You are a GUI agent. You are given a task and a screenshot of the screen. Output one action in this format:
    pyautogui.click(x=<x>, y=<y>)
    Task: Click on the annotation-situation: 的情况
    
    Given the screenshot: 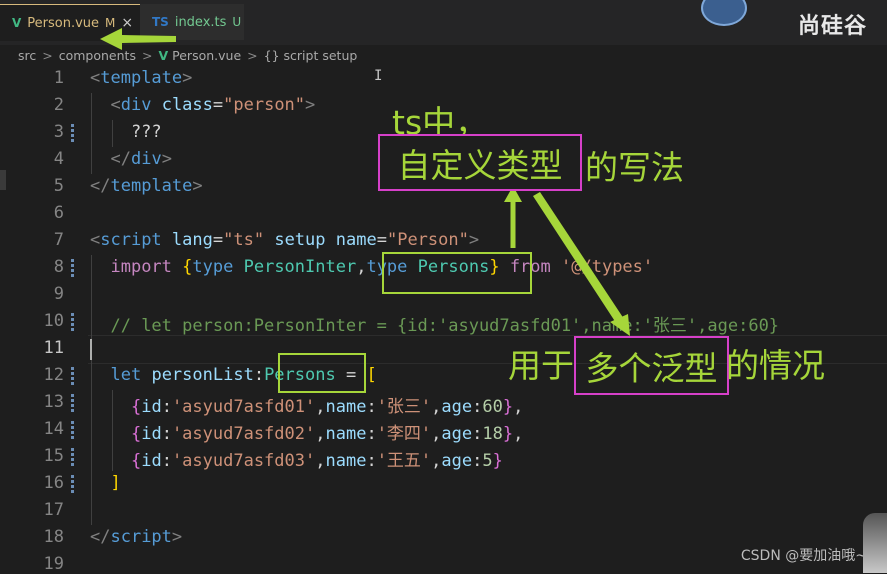 What is the action you would take?
    pyautogui.click(x=775, y=365)
    